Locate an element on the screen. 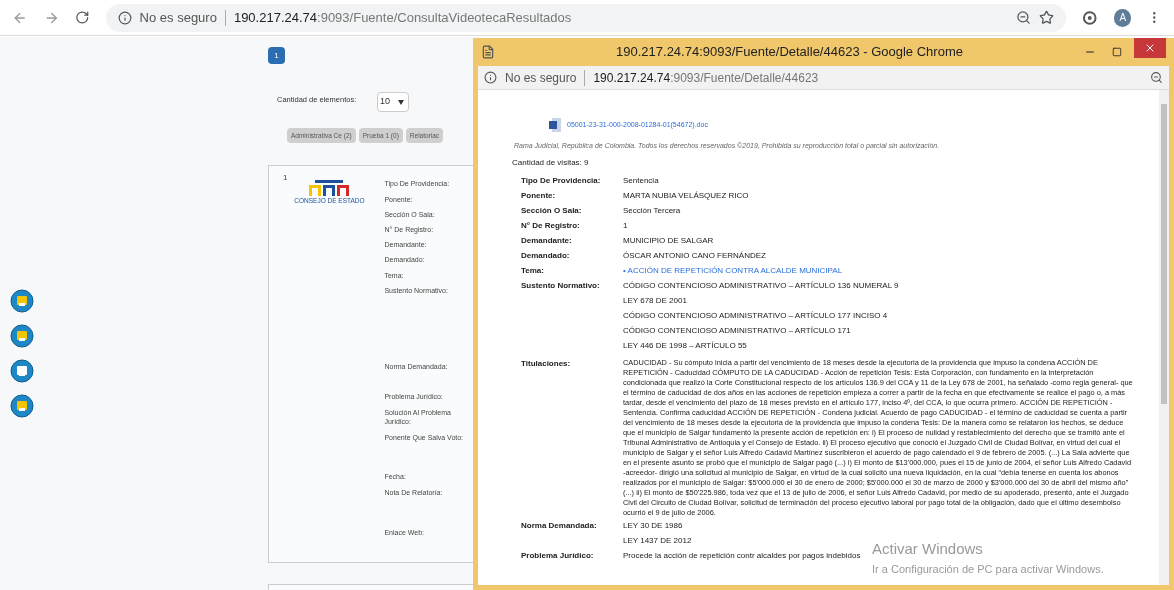 The height and width of the screenshot is (590, 1174). field-value: LEY 446 DE 1998 – ARTÍCULO 55 is located at coordinates (685, 345).